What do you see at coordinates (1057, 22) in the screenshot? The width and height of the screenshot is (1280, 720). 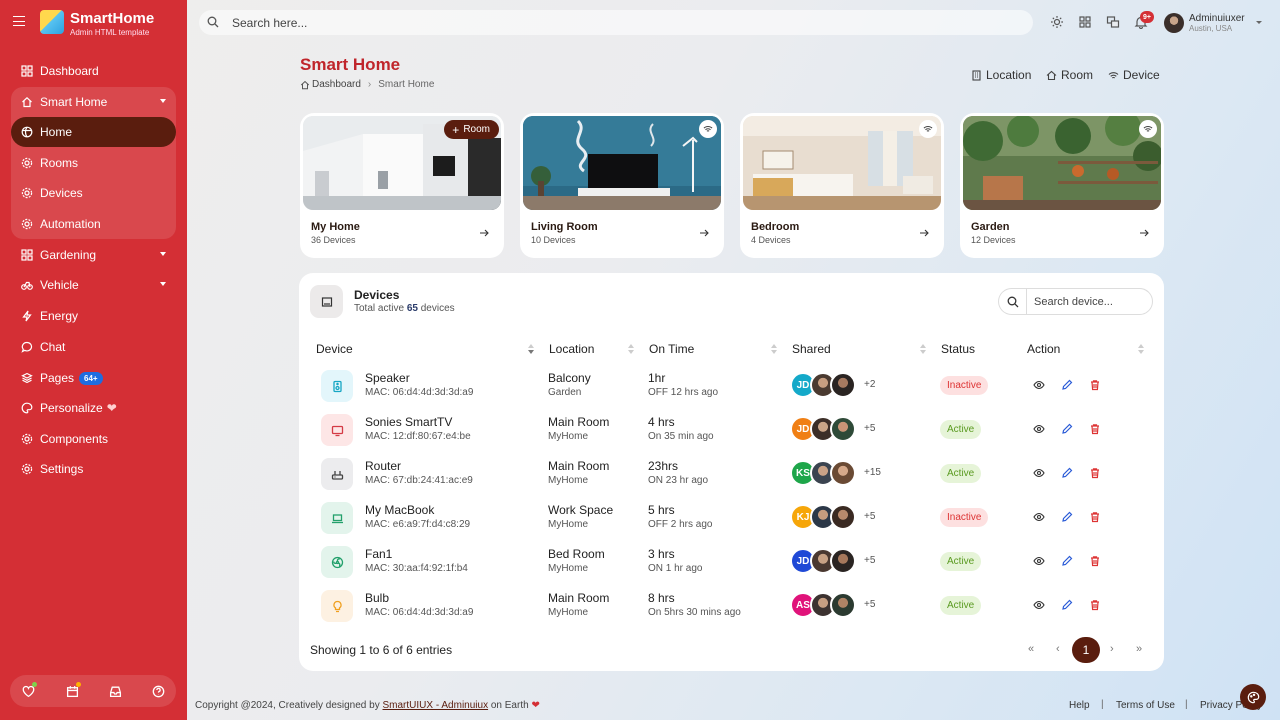 I see `theme-toggle-button` at bounding box center [1057, 22].